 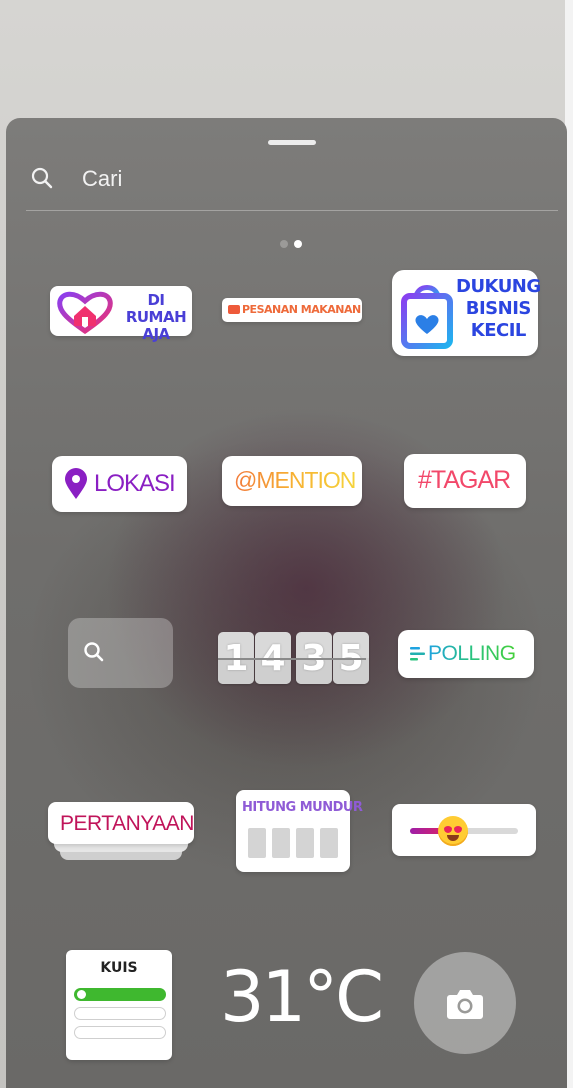 What do you see at coordinates (119, 968) in the screenshot?
I see `sticker-label: KUIS` at bounding box center [119, 968].